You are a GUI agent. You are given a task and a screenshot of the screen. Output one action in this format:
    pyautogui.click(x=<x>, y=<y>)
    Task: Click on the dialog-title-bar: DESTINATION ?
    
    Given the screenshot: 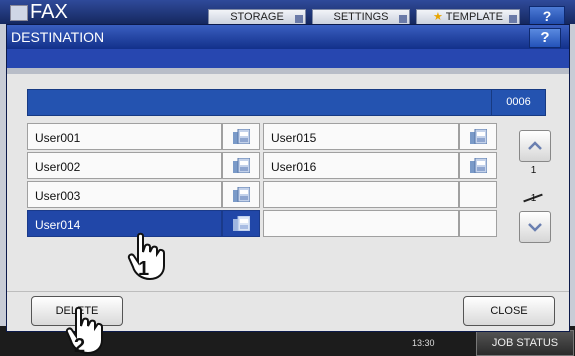 What is the action you would take?
    pyautogui.click(x=288, y=37)
    